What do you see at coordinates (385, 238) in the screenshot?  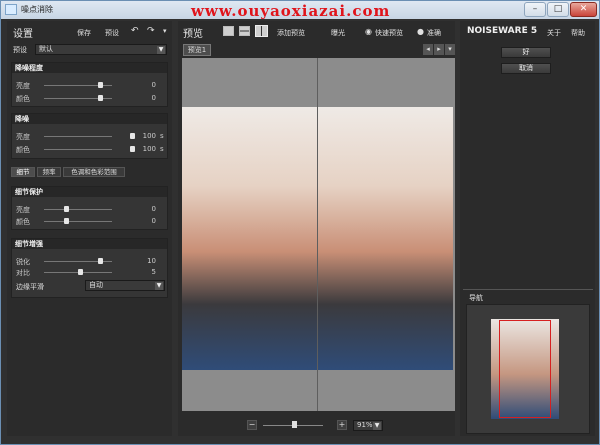 I see `preview-image-after` at bounding box center [385, 238].